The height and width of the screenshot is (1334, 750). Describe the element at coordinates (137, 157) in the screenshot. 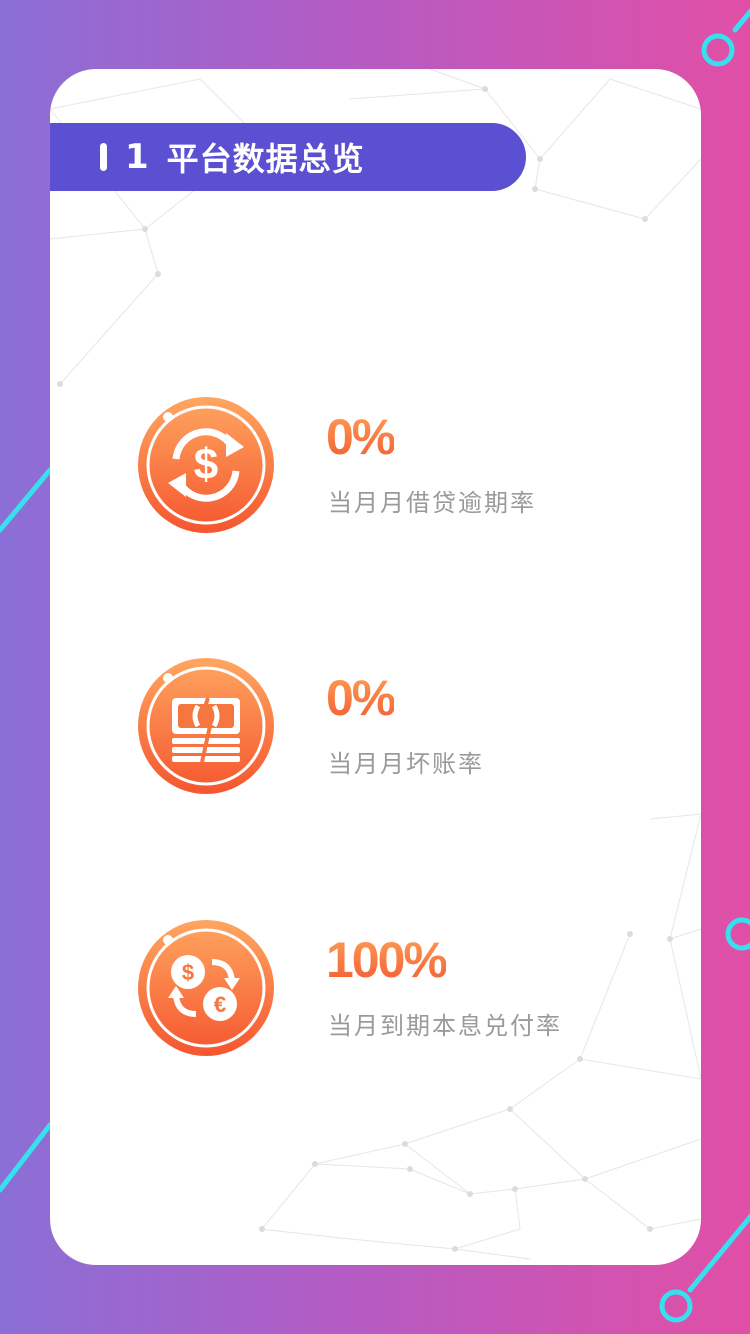

I see `section-number: 1` at that location.